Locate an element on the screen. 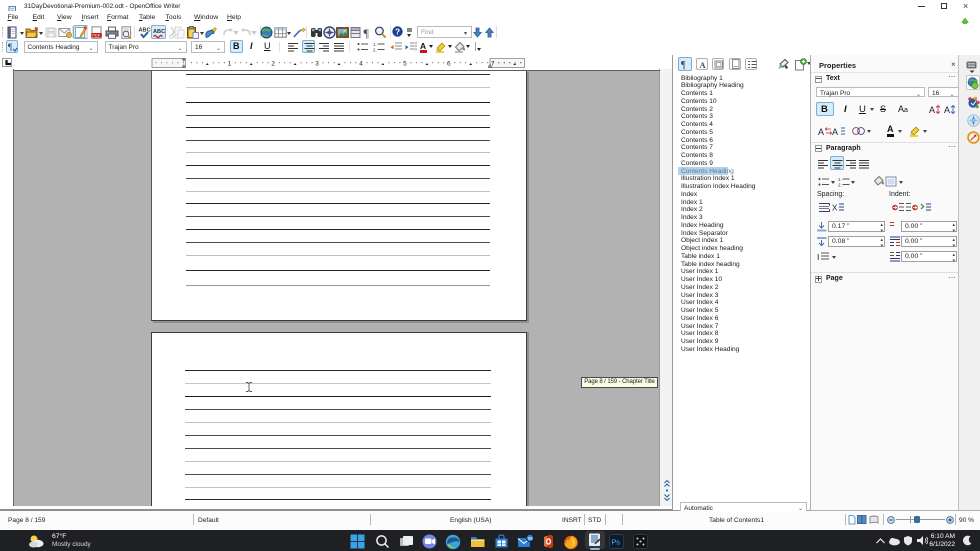  svg-text: I is located at coordinates (818, 257).